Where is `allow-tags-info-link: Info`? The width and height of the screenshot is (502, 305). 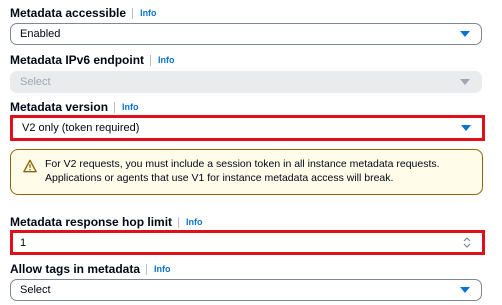
allow-tags-info-link: Info is located at coordinates (162, 269).